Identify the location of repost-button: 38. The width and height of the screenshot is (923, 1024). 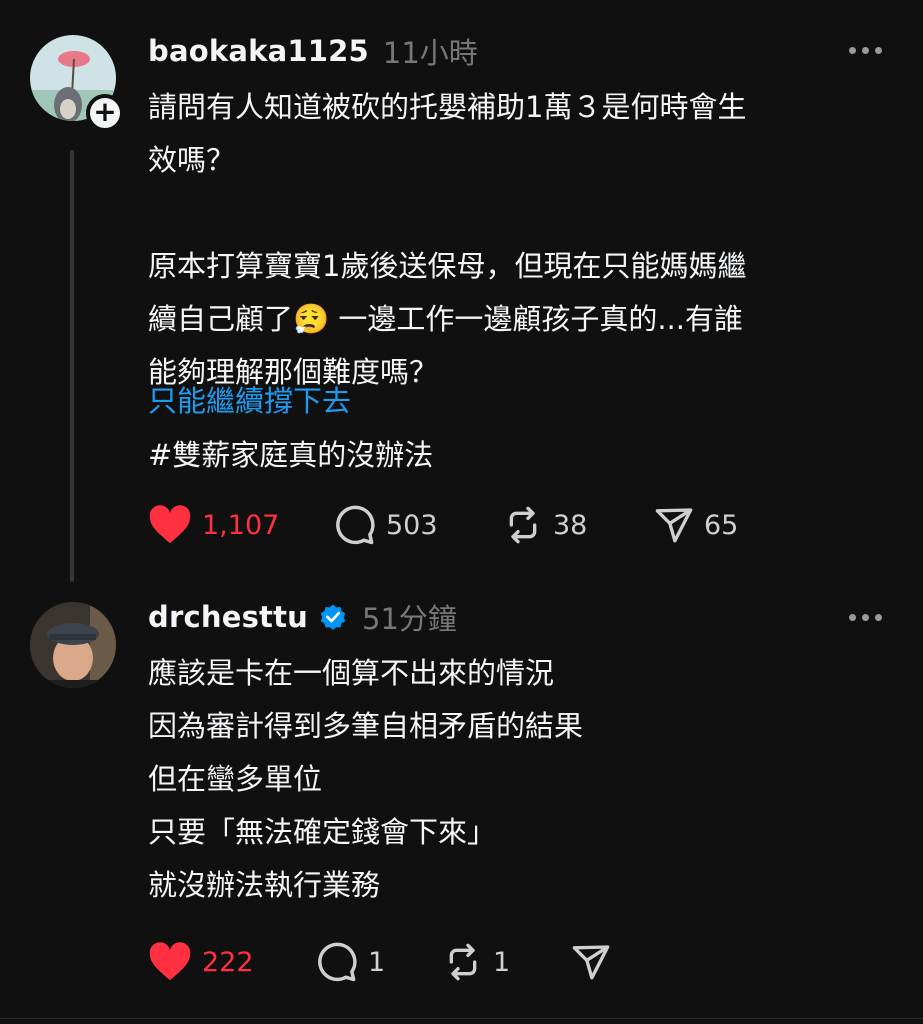
(545, 525).